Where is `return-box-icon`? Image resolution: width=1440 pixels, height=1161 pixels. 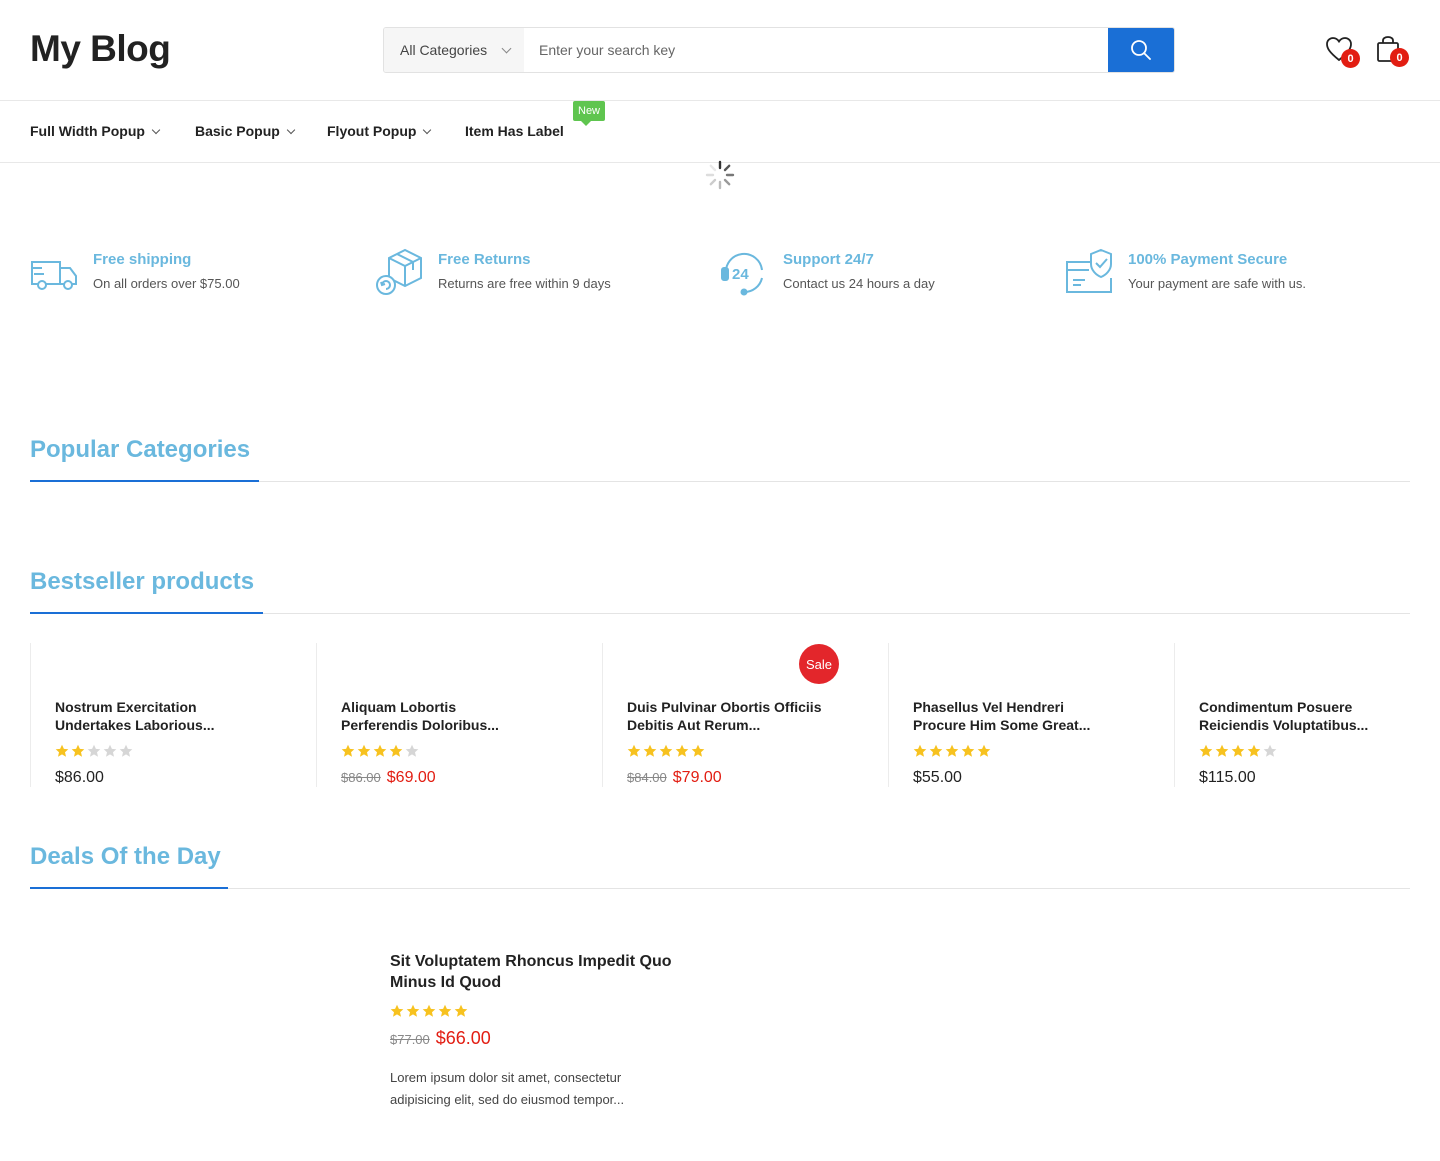
return-box-icon is located at coordinates (399, 271).